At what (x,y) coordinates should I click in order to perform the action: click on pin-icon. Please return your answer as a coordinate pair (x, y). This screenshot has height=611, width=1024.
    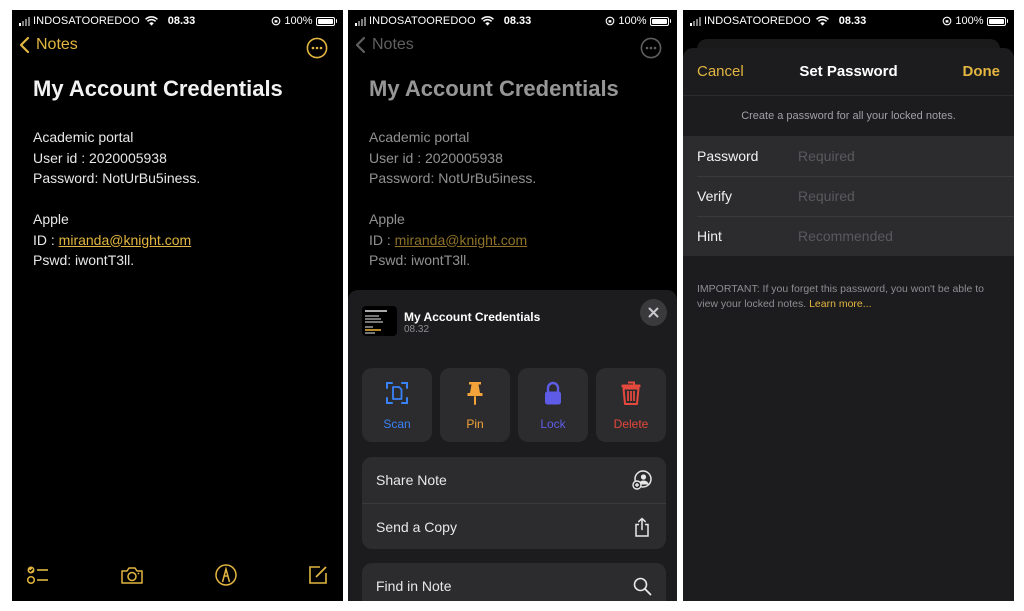
    Looking at the image, I should click on (475, 393).